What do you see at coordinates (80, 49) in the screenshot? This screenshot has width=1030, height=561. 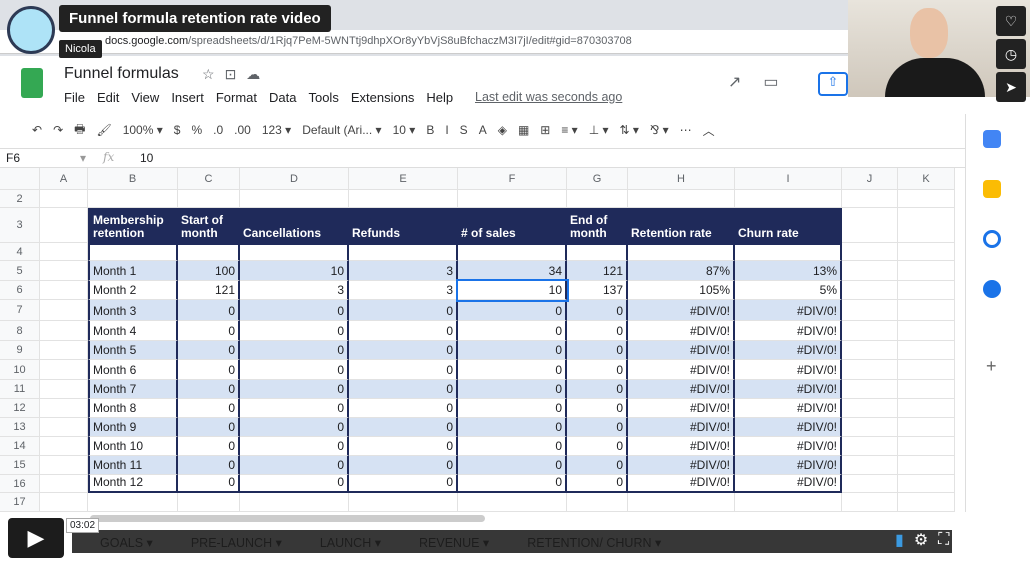 I see `video-author: Nicola` at bounding box center [80, 49].